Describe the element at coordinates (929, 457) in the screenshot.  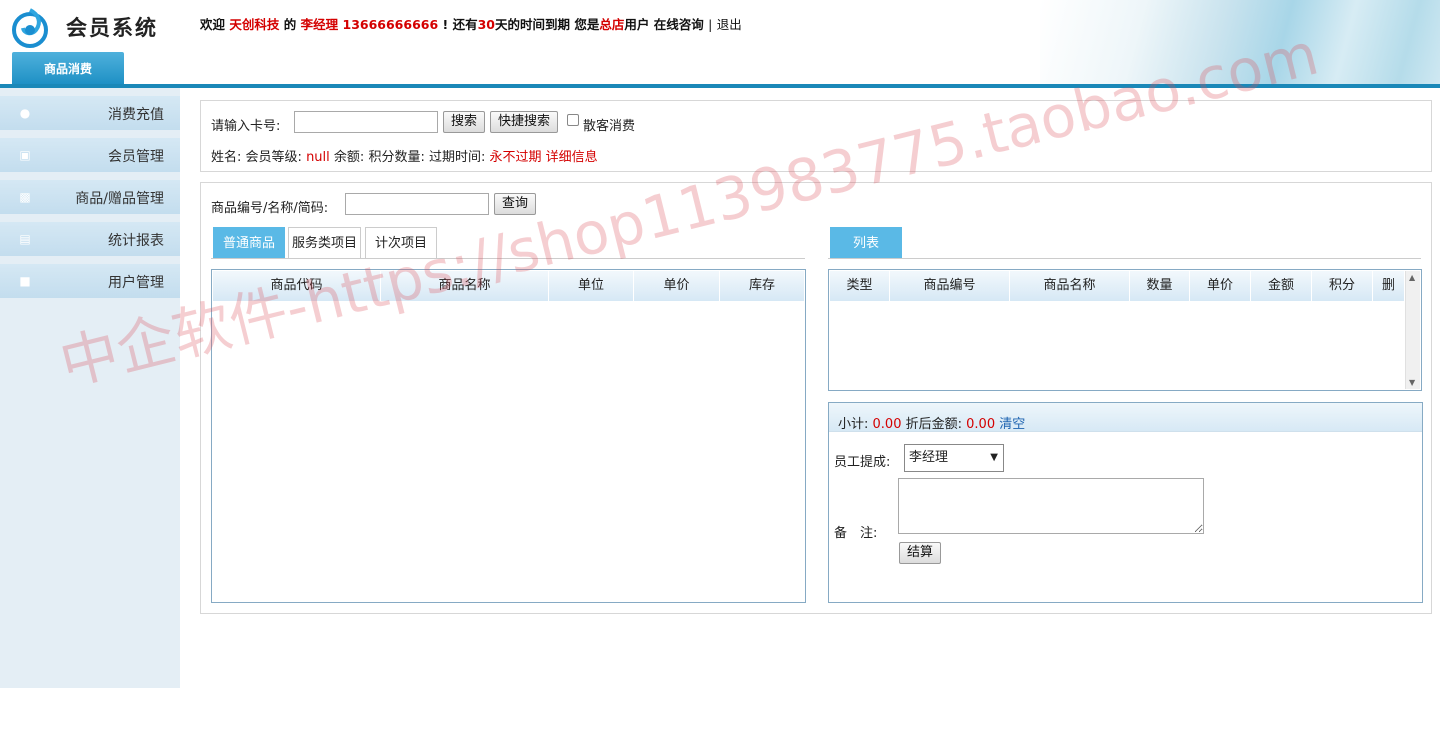
I see `staff-select-value: 李经理` at that location.